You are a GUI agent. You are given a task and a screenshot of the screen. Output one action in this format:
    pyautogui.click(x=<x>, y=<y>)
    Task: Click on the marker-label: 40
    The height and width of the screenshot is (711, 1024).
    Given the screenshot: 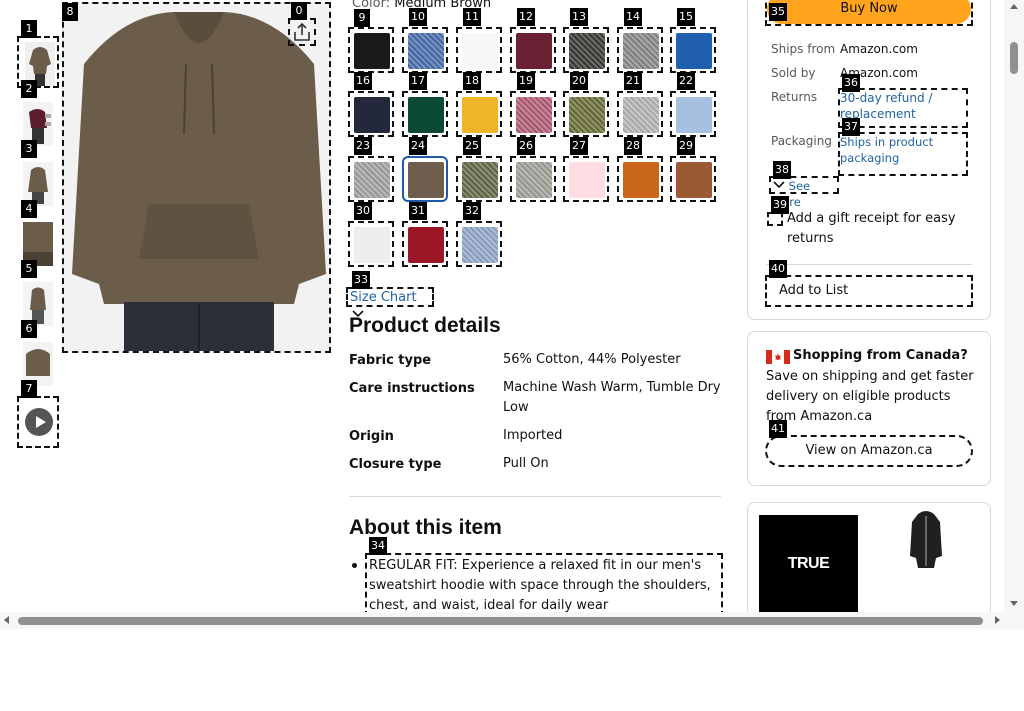 What is the action you would take?
    pyautogui.click(x=778, y=269)
    